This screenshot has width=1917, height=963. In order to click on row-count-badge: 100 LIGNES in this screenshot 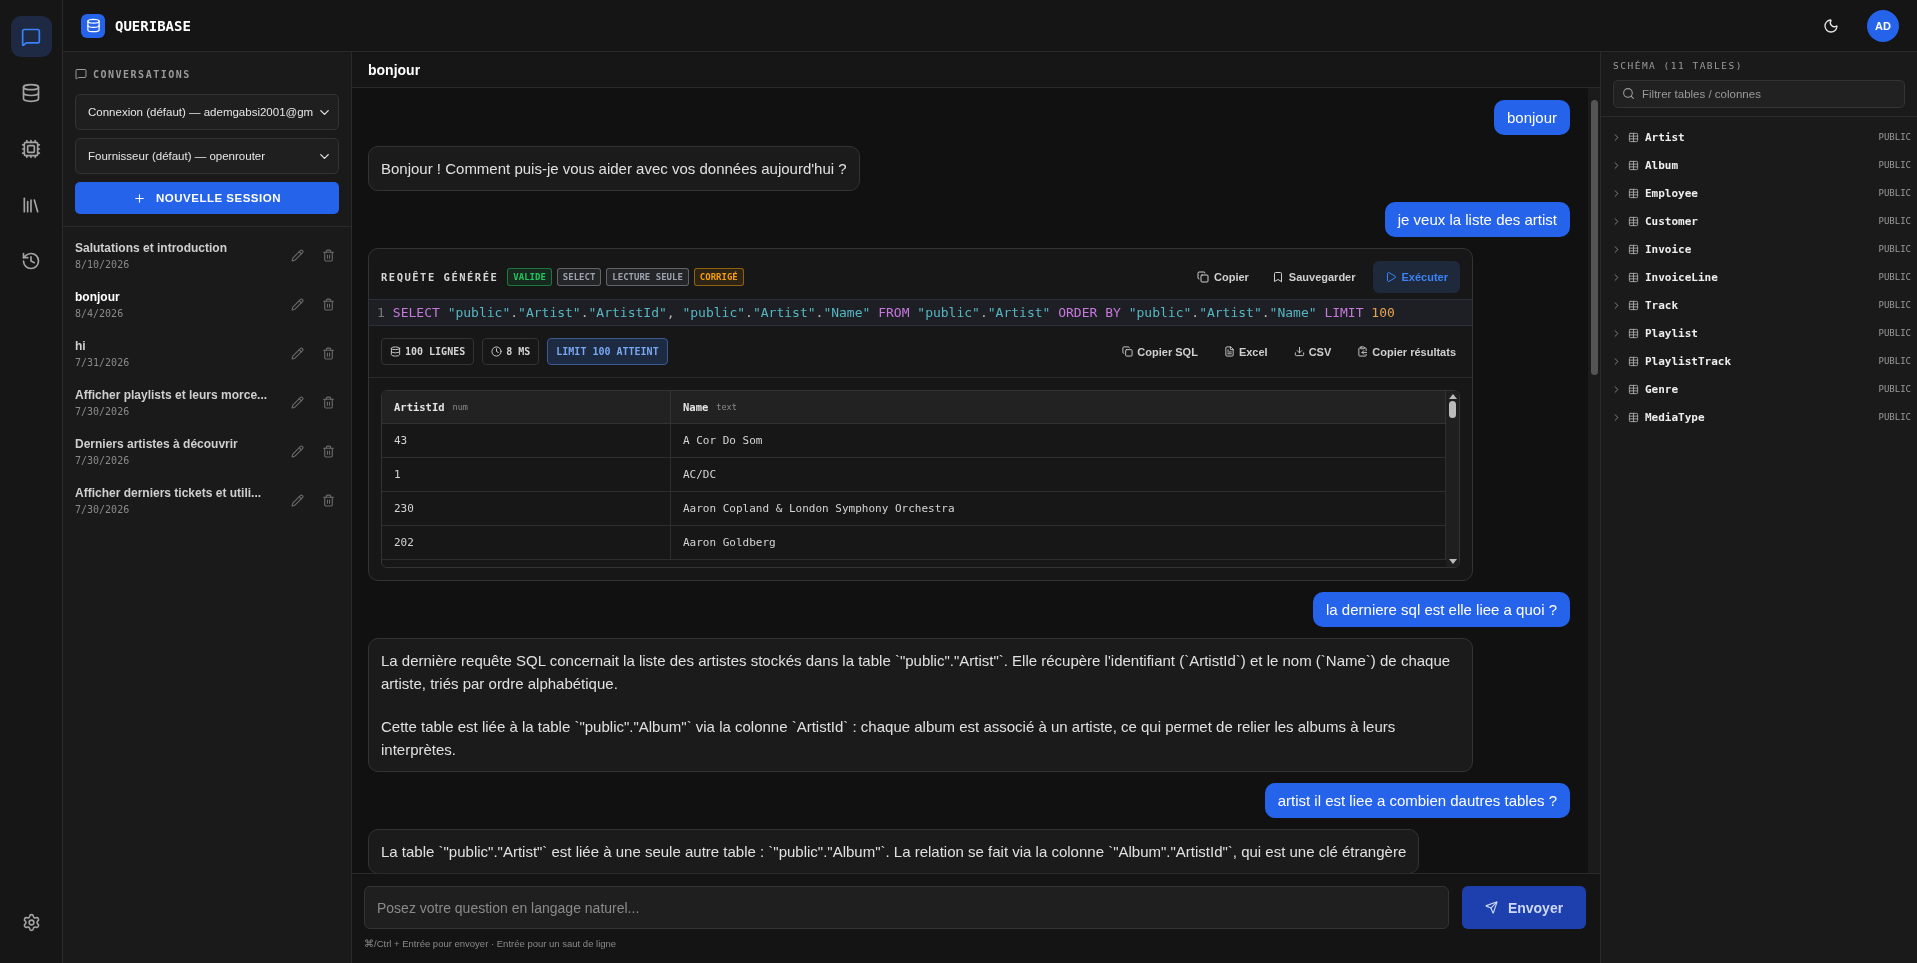, I will do `click(428, 351)`.